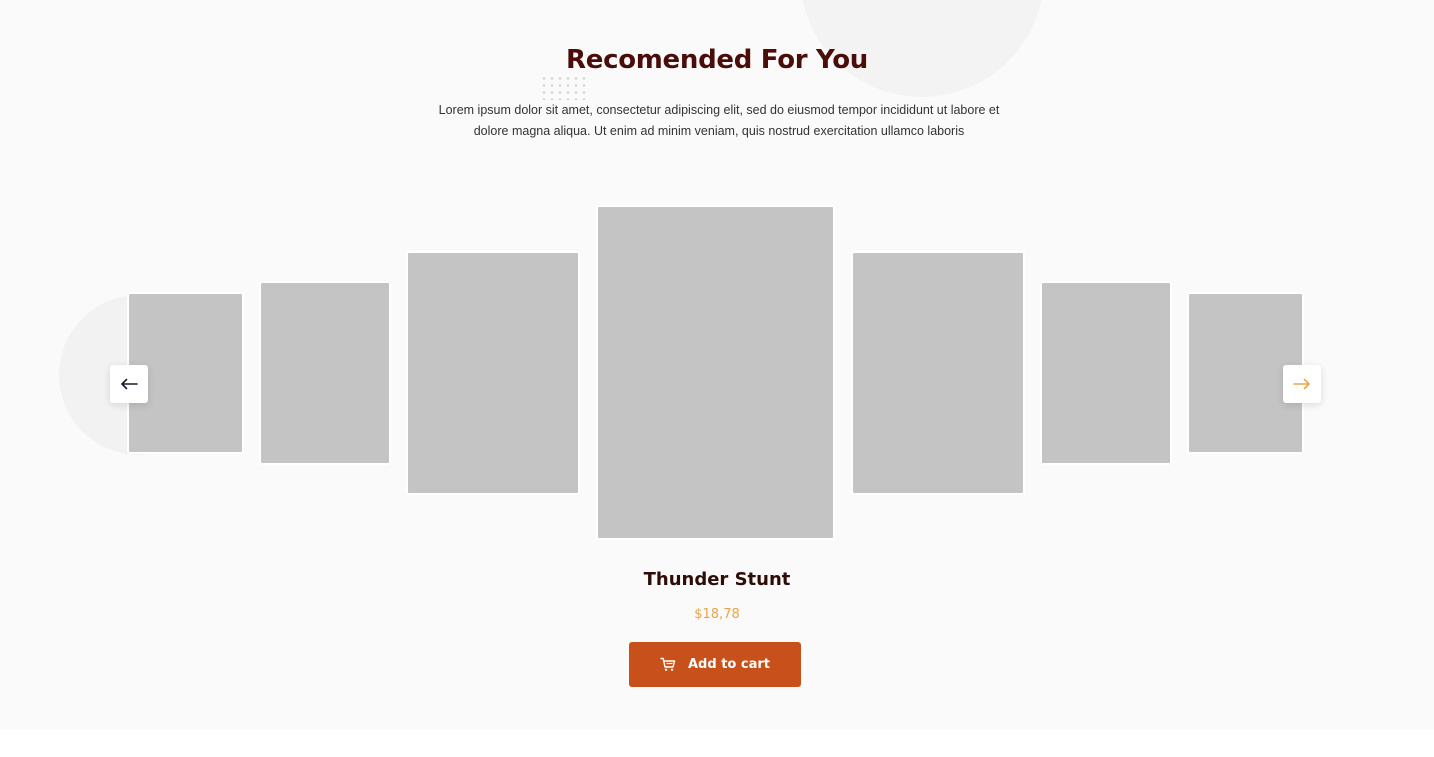 Image resolution: width=1434 pixels, height=757 pixels. I want to click on arrow-right-icon, so click(1301, 384).